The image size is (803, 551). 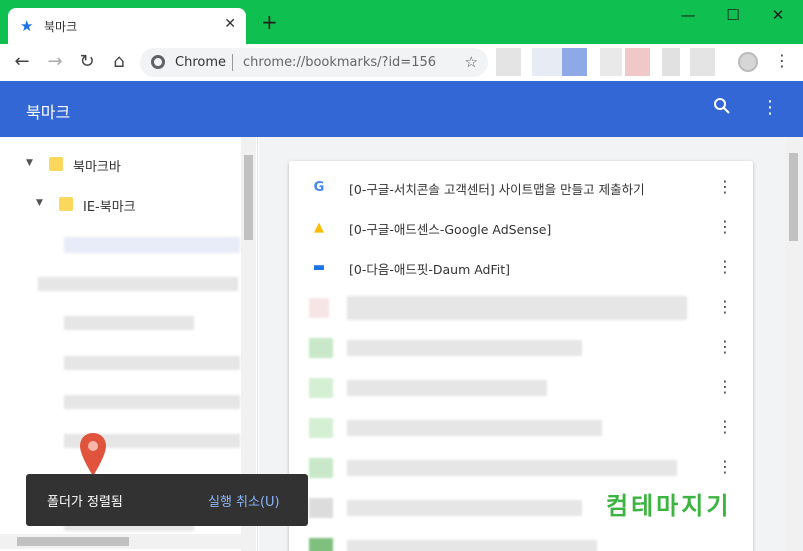 I want to click on list-item, so click(x=521, y=539).